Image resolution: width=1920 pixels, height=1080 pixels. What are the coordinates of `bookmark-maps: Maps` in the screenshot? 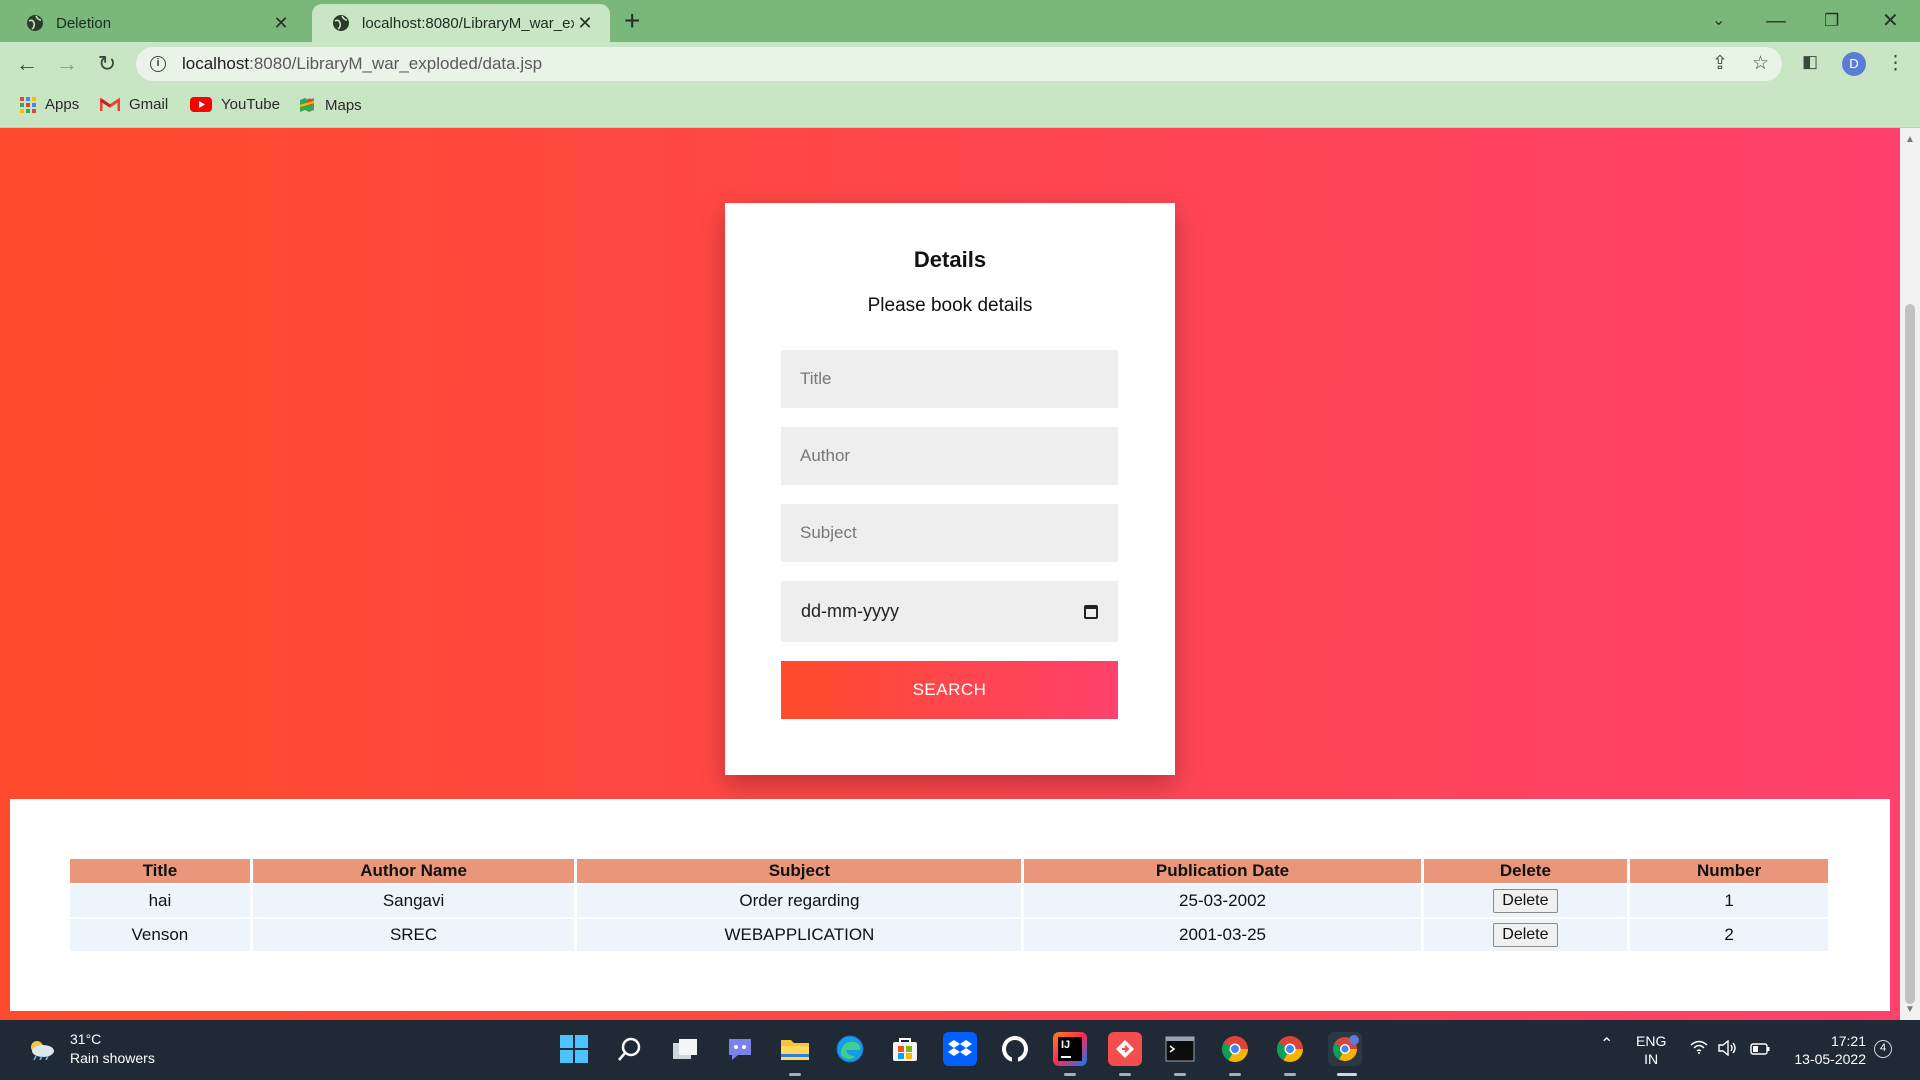 It's located at (330, 105).